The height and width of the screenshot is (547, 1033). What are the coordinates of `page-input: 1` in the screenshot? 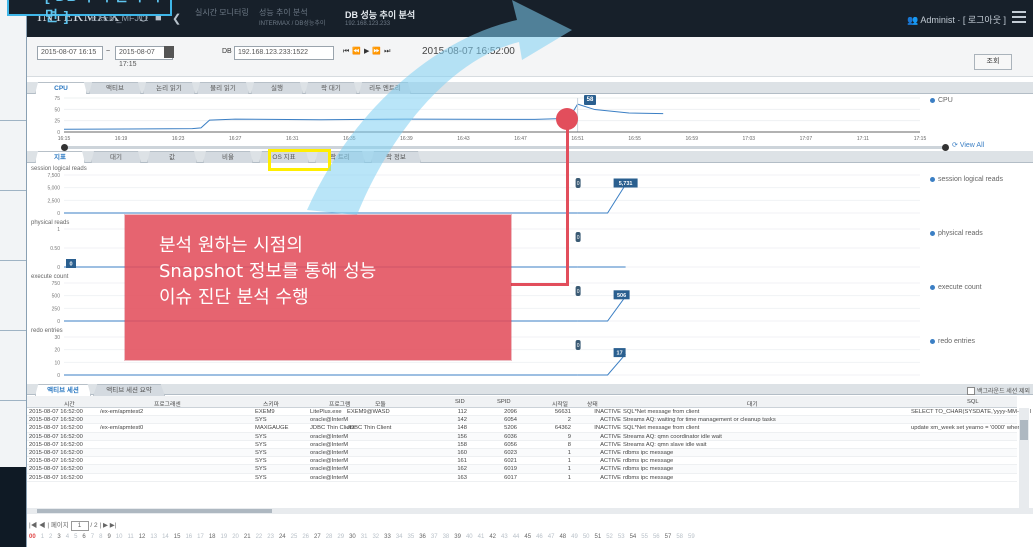 It's located at (79, 526).